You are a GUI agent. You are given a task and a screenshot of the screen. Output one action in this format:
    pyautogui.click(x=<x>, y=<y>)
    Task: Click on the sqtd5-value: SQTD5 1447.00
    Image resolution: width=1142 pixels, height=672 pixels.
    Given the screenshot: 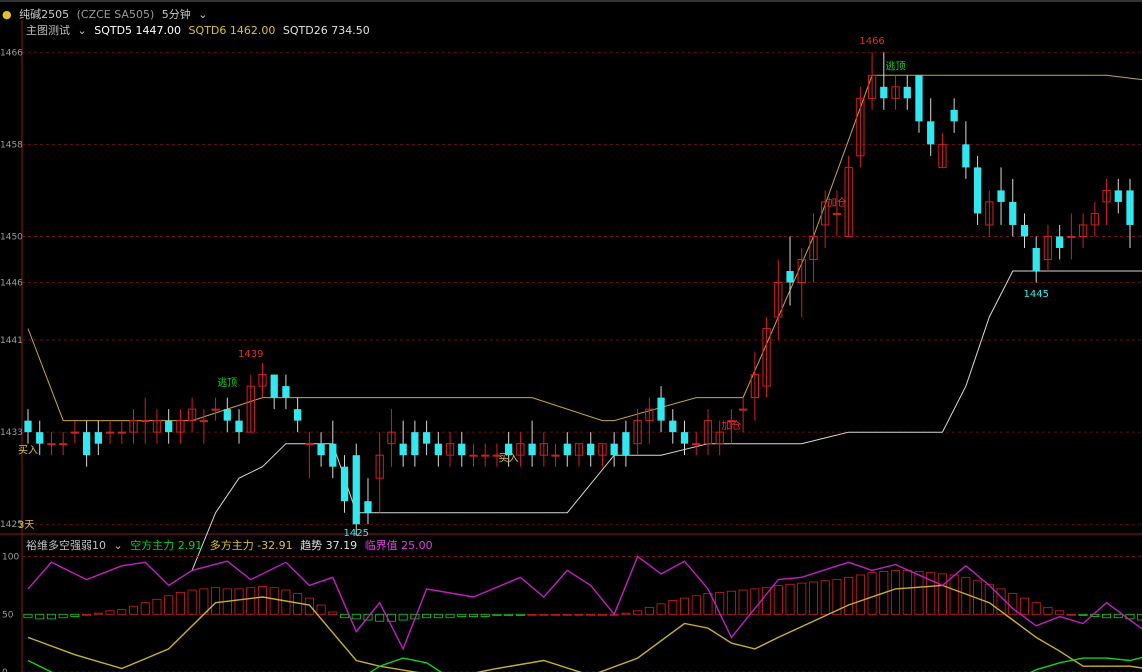 What is the action you would take?
    pyautogui.click(x=138, y=30)
    